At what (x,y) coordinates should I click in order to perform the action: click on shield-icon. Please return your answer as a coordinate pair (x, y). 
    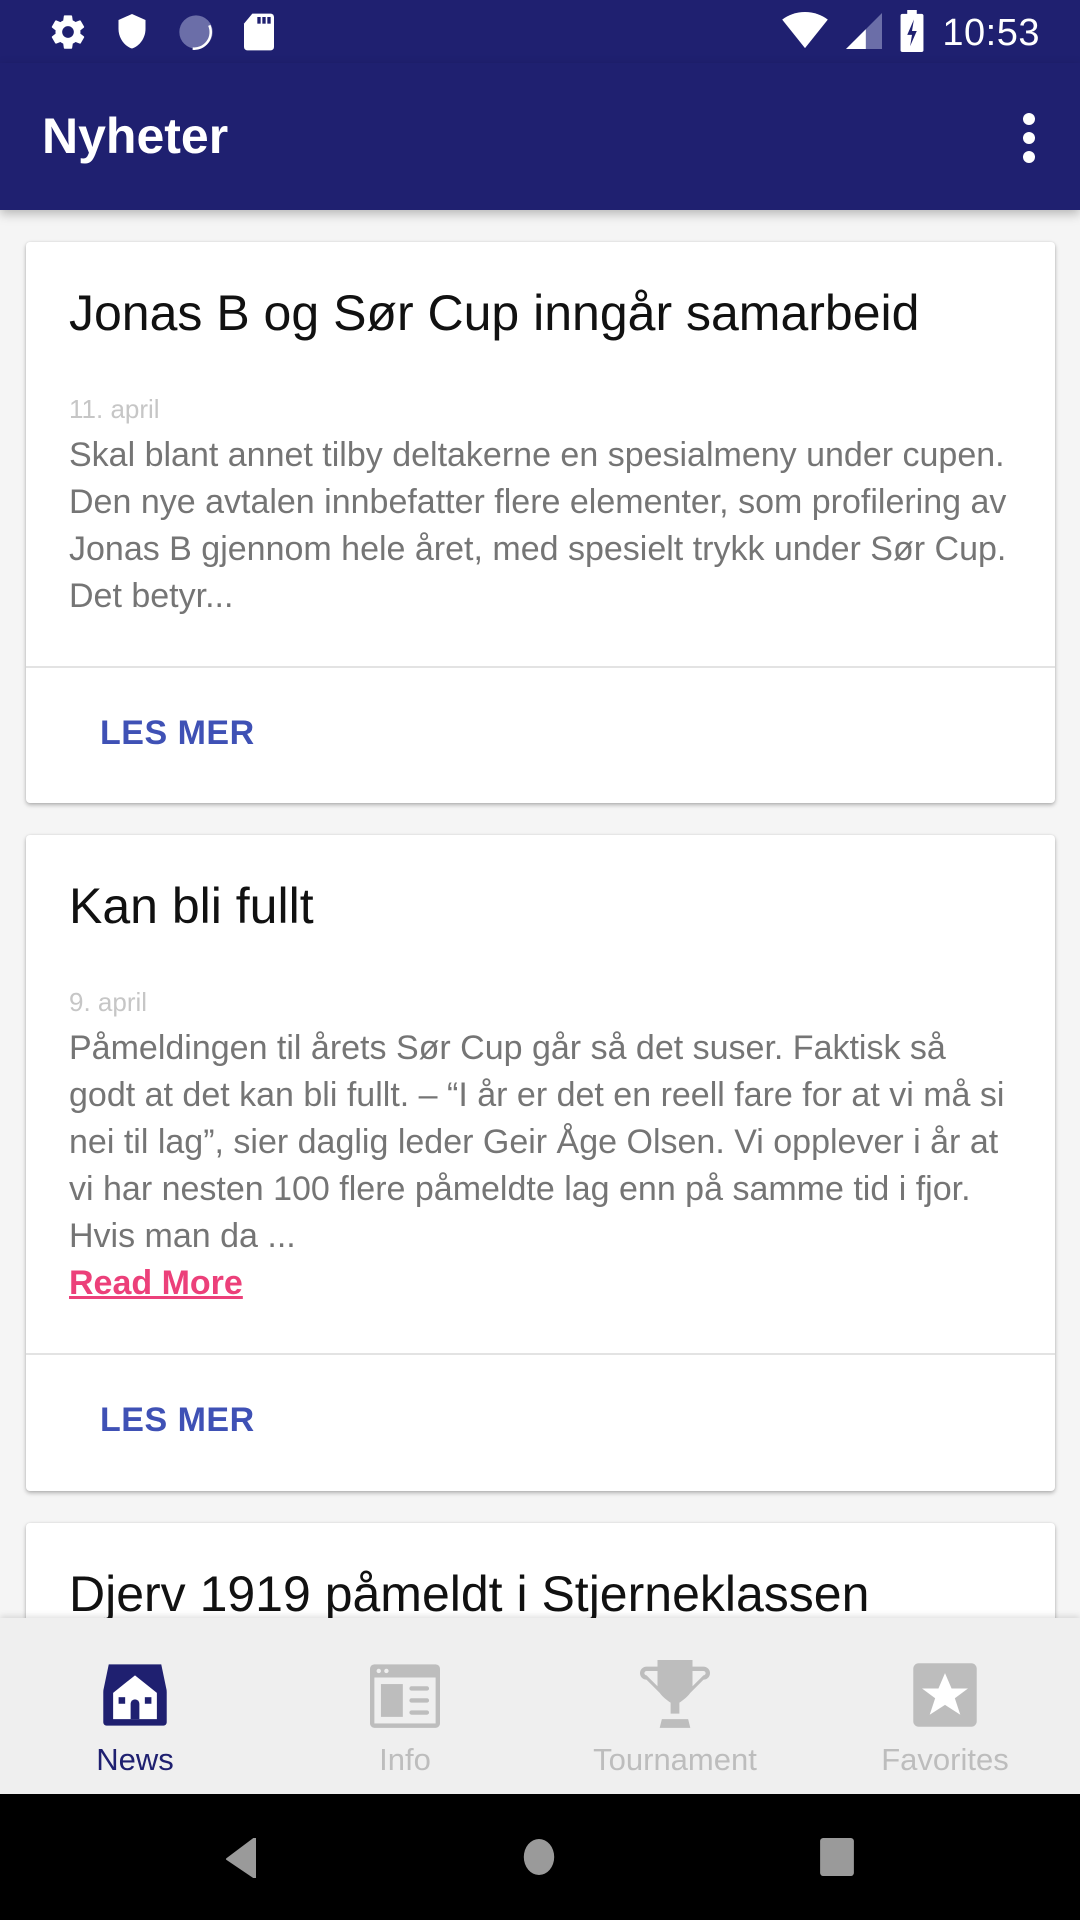
    Looking at the image, I should click on (132, 34).